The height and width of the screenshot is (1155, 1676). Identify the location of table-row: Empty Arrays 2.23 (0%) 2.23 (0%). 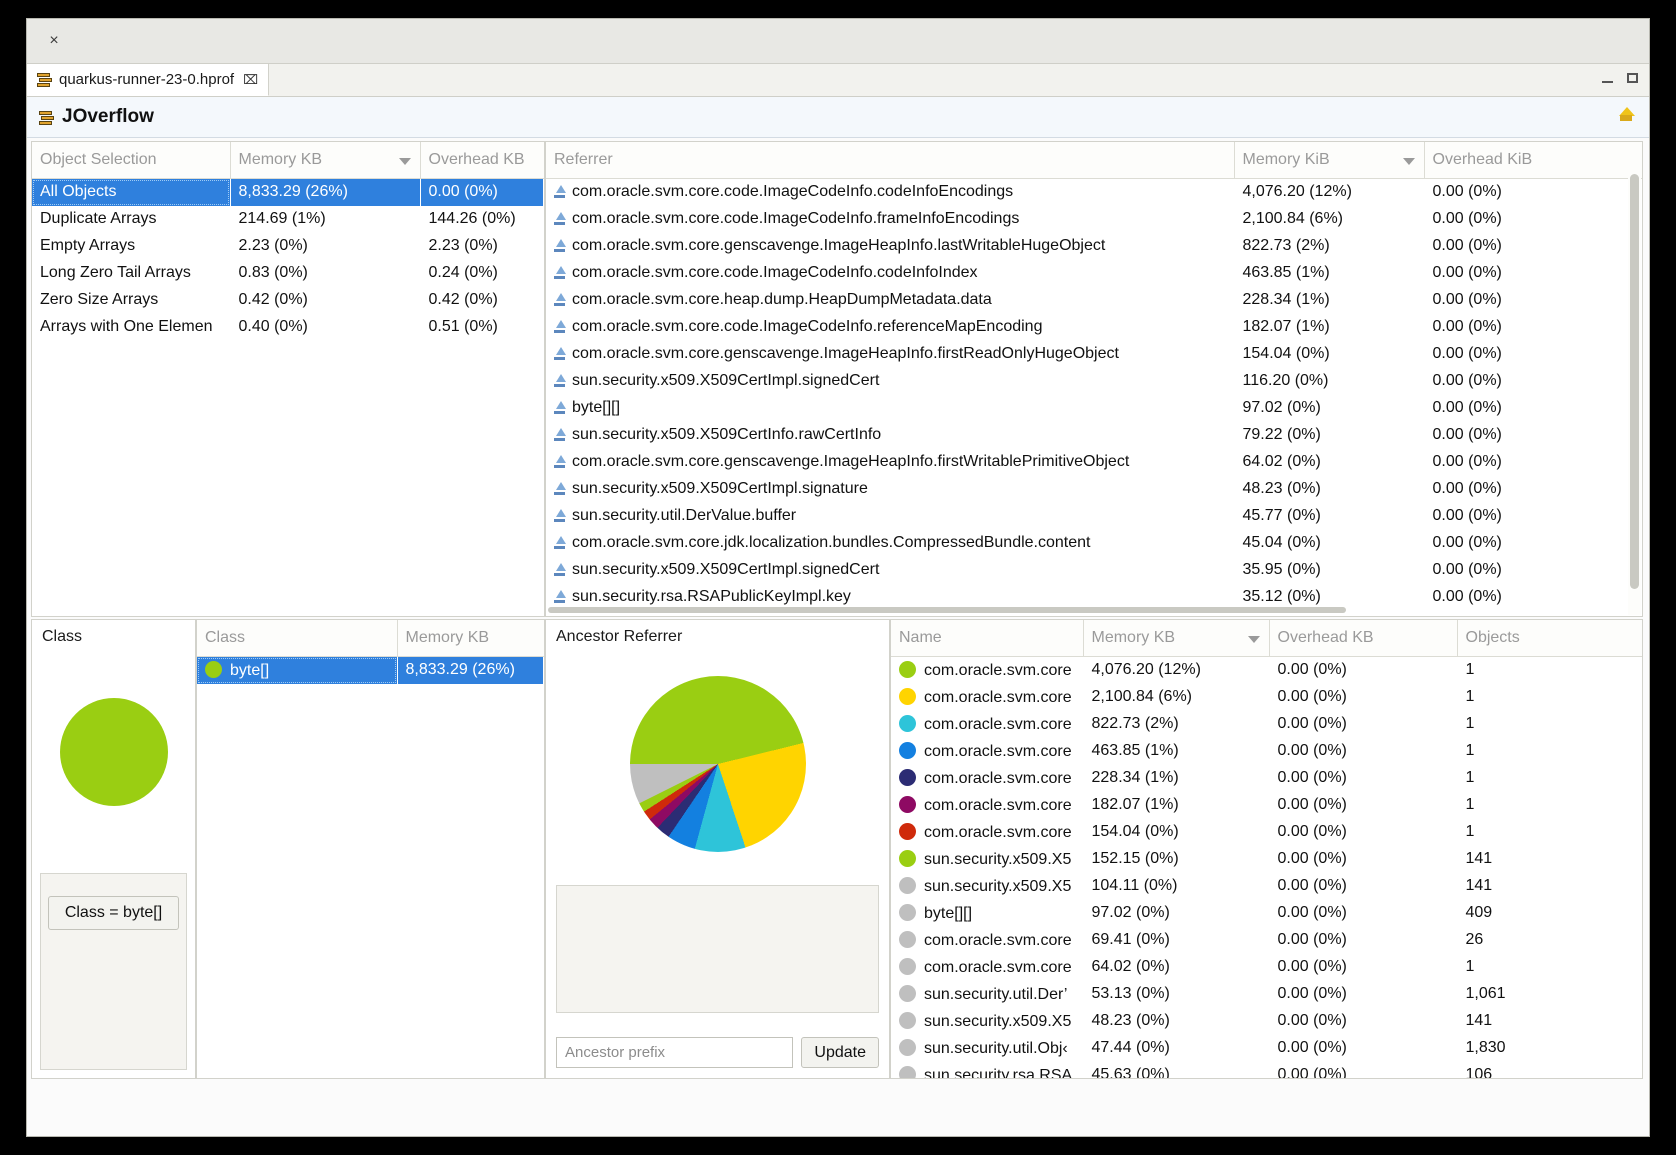
(288, 246).